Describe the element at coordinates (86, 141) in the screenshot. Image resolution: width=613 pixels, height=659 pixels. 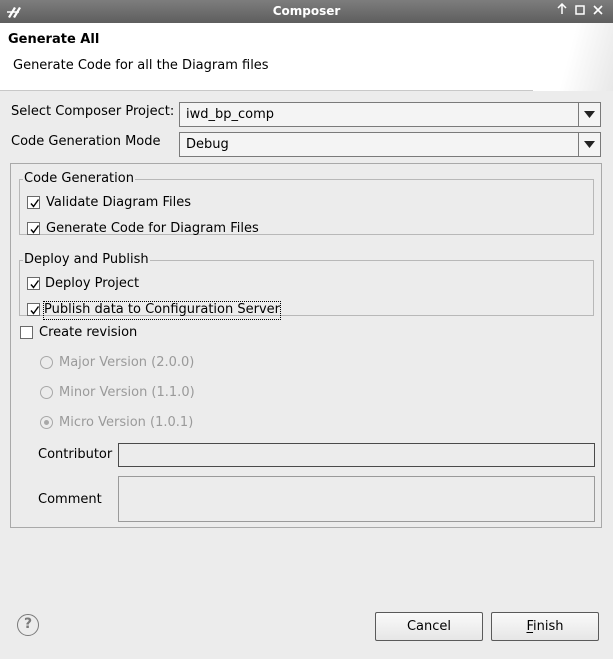
I see `mode-label: Code Generation Mode` at that location.